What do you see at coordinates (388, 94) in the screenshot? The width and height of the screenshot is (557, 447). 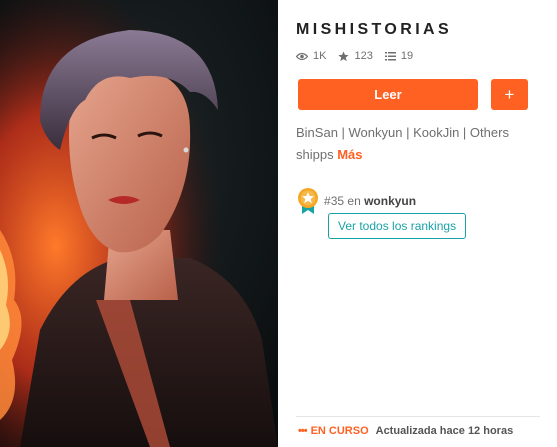 I see `read-button: Leer` at bounding box center [388, 94].